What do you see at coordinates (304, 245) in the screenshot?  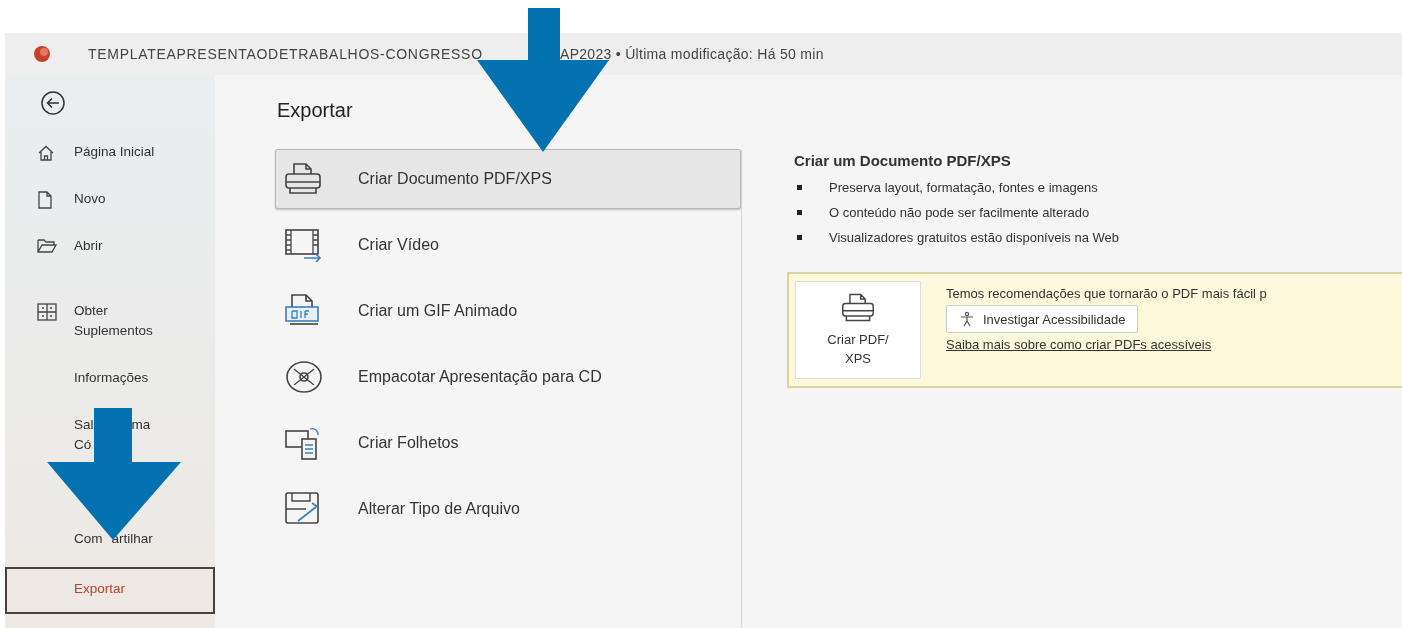 I see `video-icon` at bounding box center [304, 245].